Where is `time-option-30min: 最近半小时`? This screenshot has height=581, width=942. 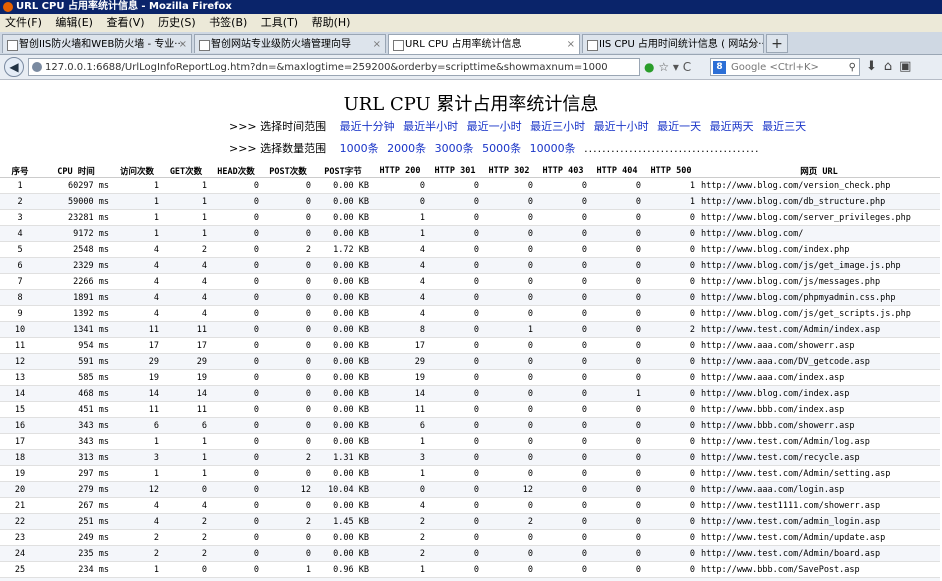 time-option-30min: 最近半小时 is located at coordinates (430, 126).